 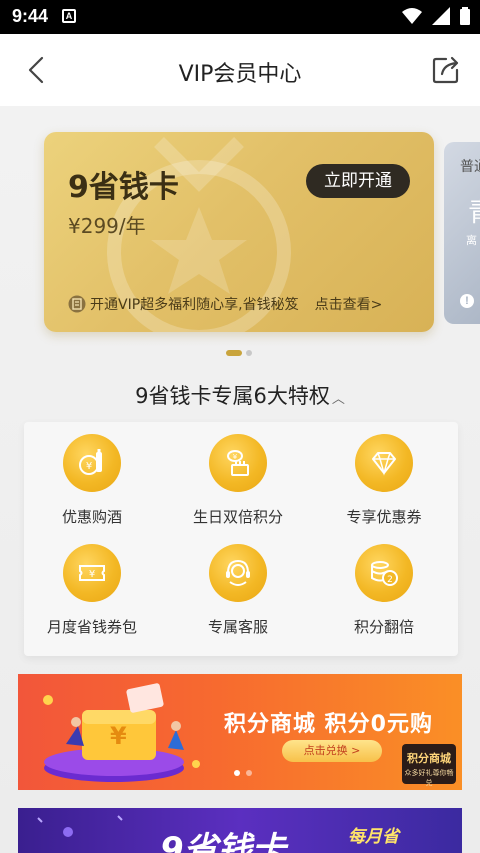 What do you see at coordinates (238, 573) in the screenshot?
I see `headset-icon` at bounding box center [238, 573].